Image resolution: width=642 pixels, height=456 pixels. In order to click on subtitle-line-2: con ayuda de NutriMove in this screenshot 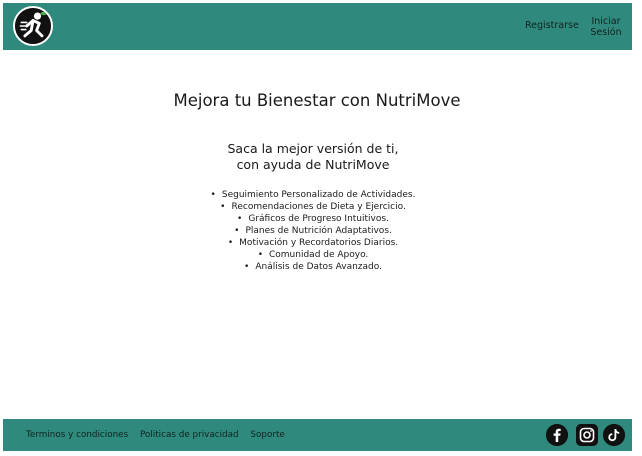, I will do `click(313, 164)`.